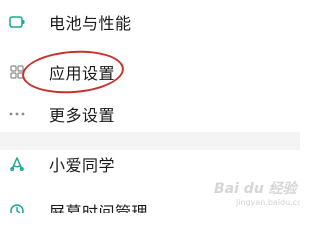 The width and height of the screenshot is (320, 240). I want to click on settings-item-label: 屏幕时间管理, so click(99, 208).